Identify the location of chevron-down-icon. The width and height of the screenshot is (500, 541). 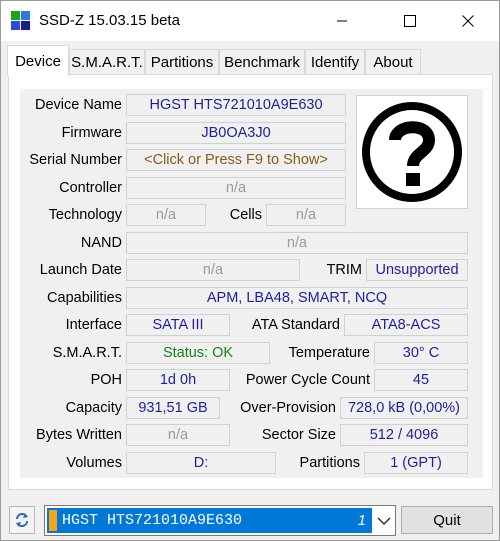
(384, 521).